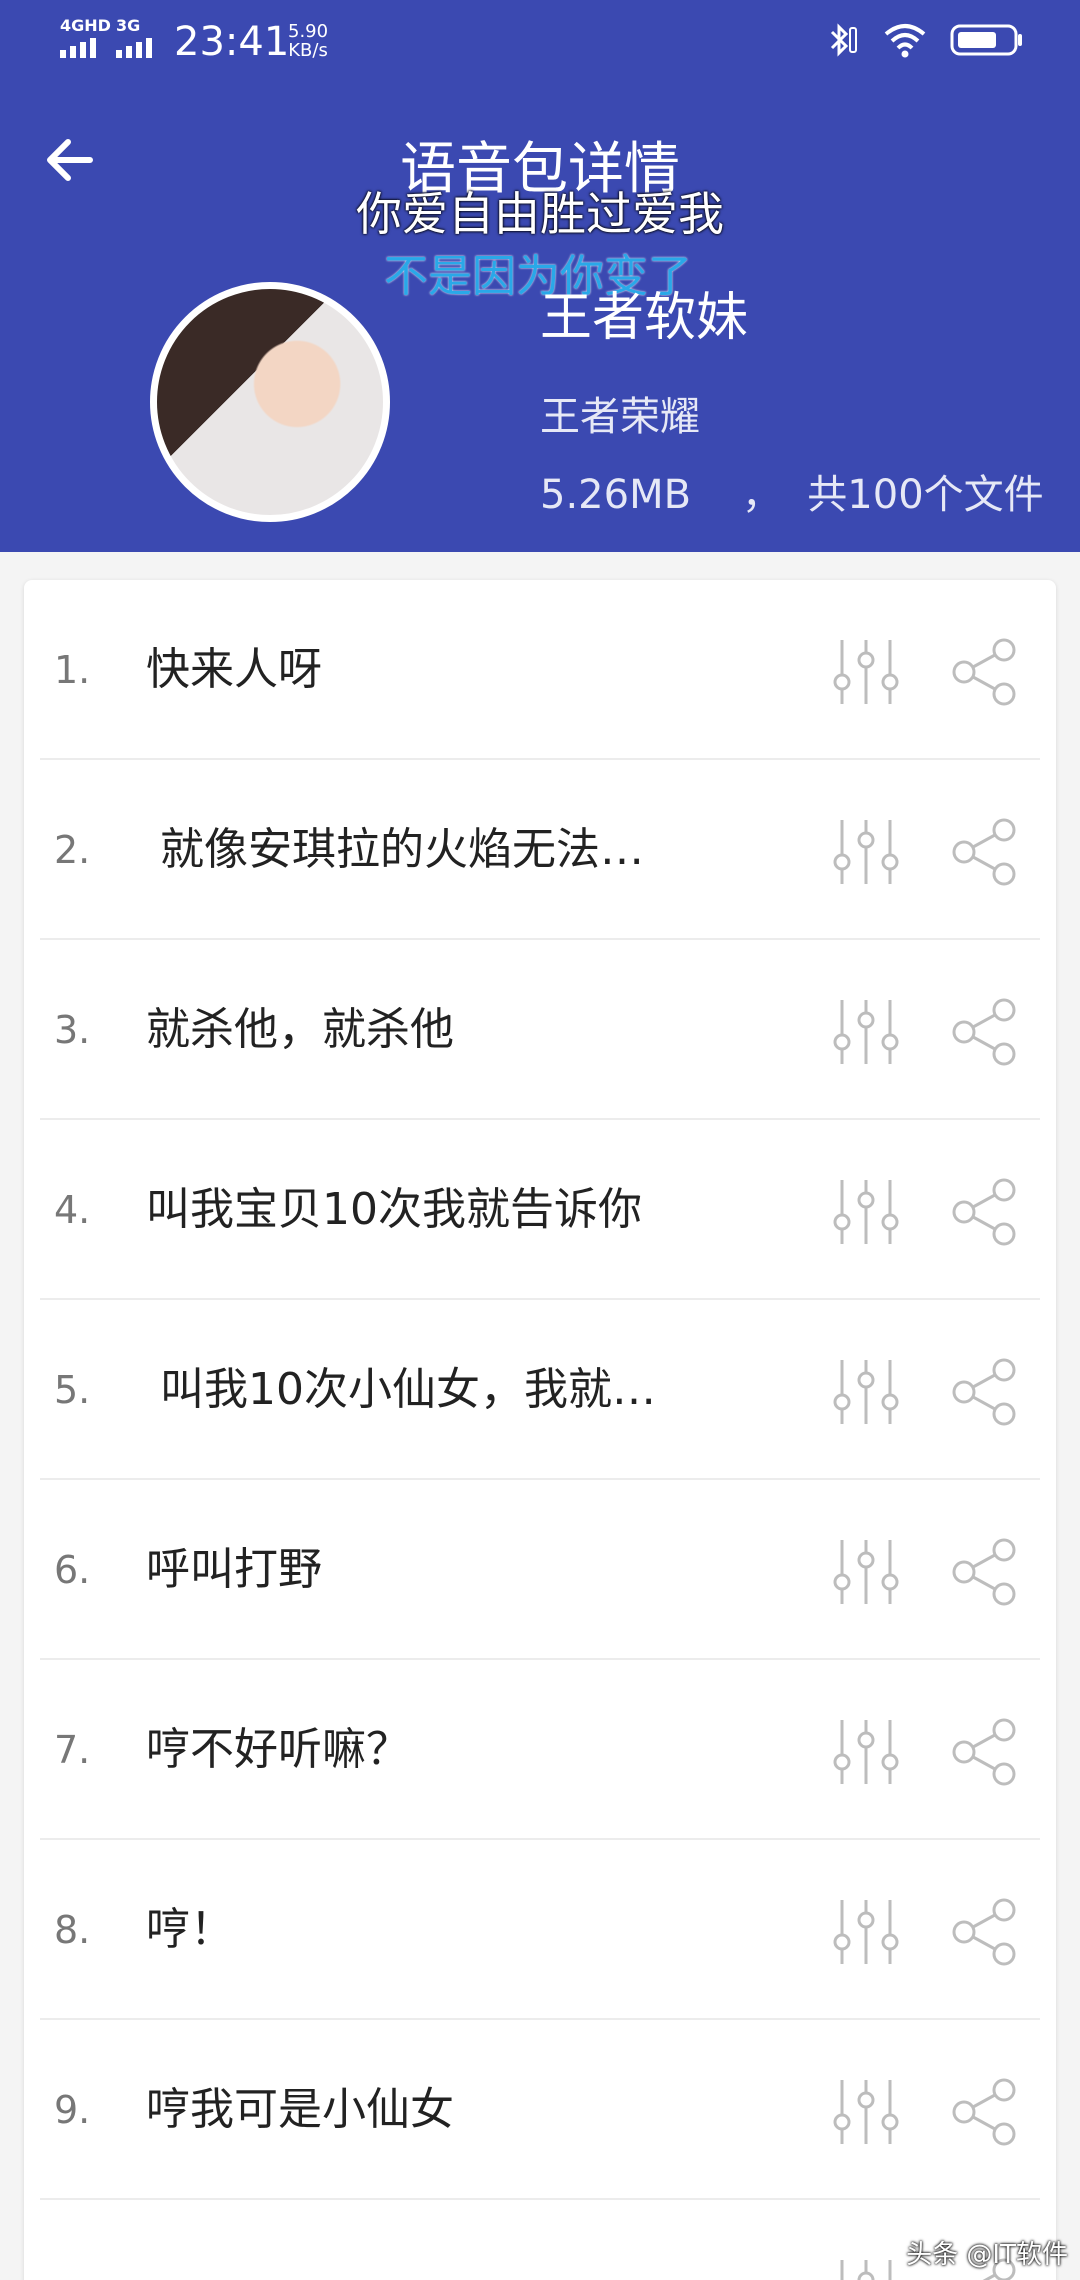  Describe the element at coordinates (72, 1030) in the screenshot. I see `item-number: 3.` at that location.